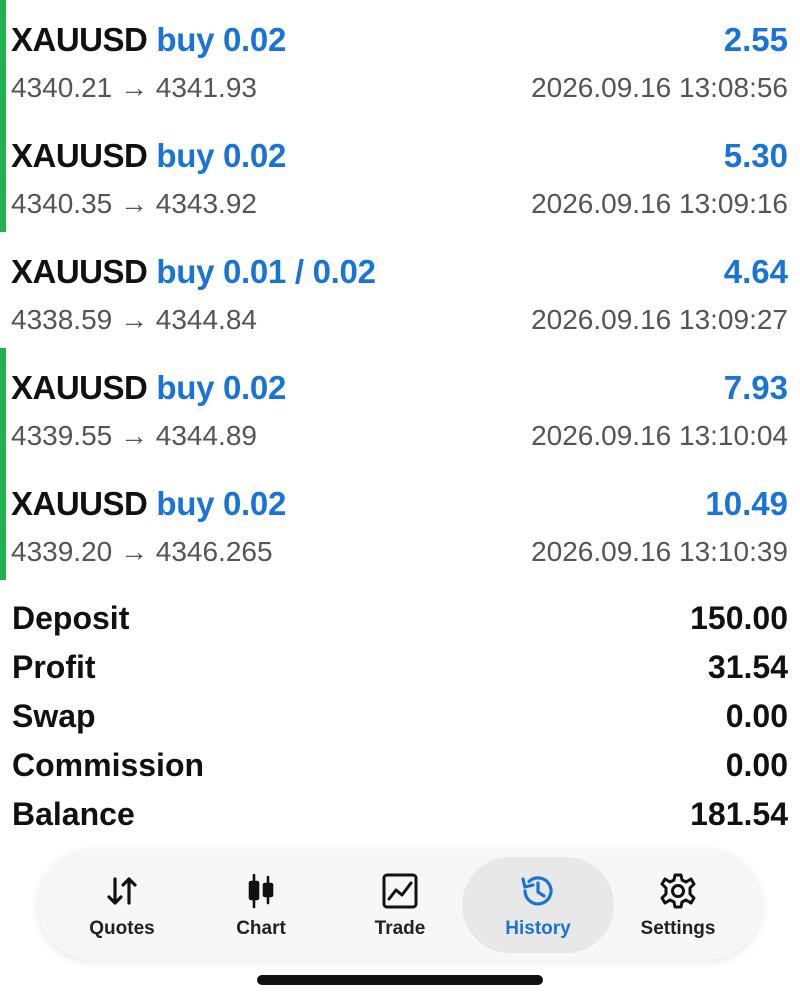 This screenshot has width=800, height=999. I want to click on summary-row-commission: Commission 0.00, so click(400, 765).